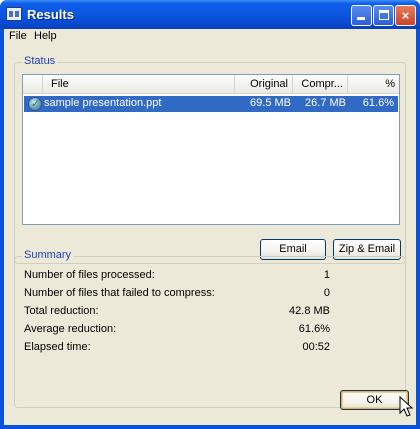 This screenshot has height=429, width=420. Describe the element at coordinates (270, 103) in the screenshot. I see `row-original-size: 69.5 MB` at that location.